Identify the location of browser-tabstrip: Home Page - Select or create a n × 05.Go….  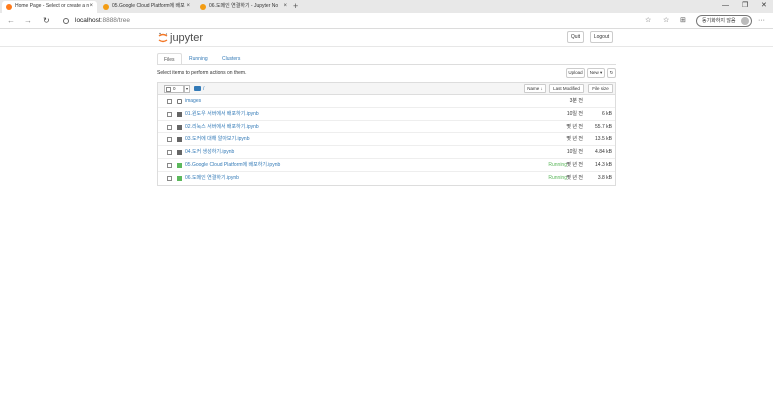
(386, 6).